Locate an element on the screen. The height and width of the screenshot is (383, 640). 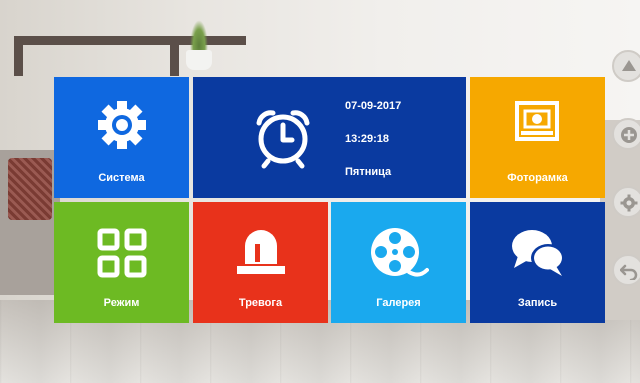
tile-label: Фоторамка is located at coordinates (537, 178).